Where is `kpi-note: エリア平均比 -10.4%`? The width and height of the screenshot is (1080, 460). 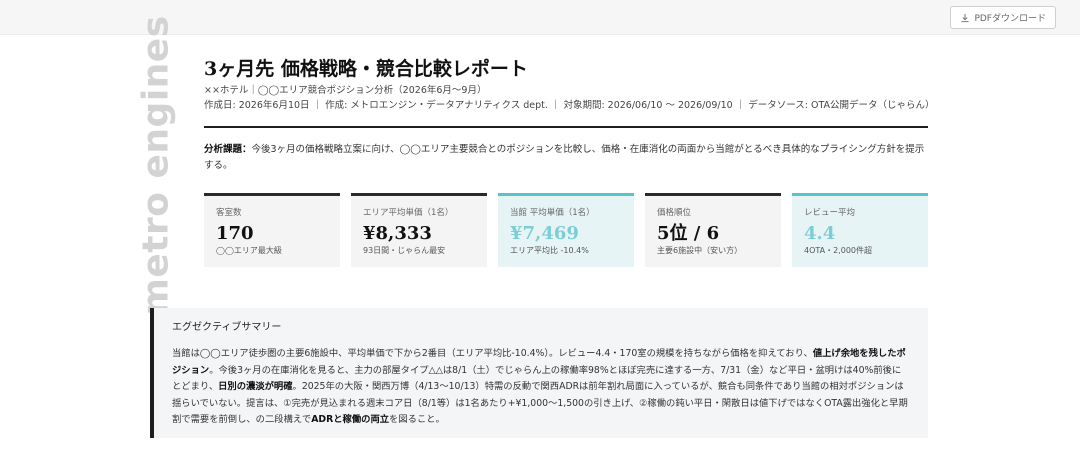 kpi-note: エリア平均比 -10.4% is located at coordinates (549, 250).